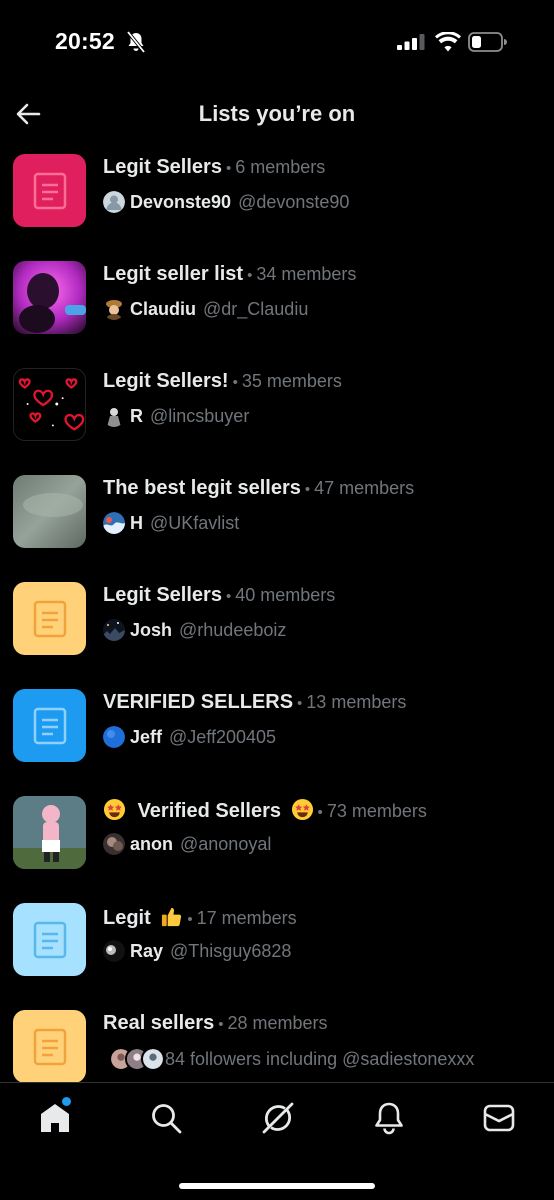 This screenshot has height=1200, width=554. I want to click on home-icon, so click(55, 1118).